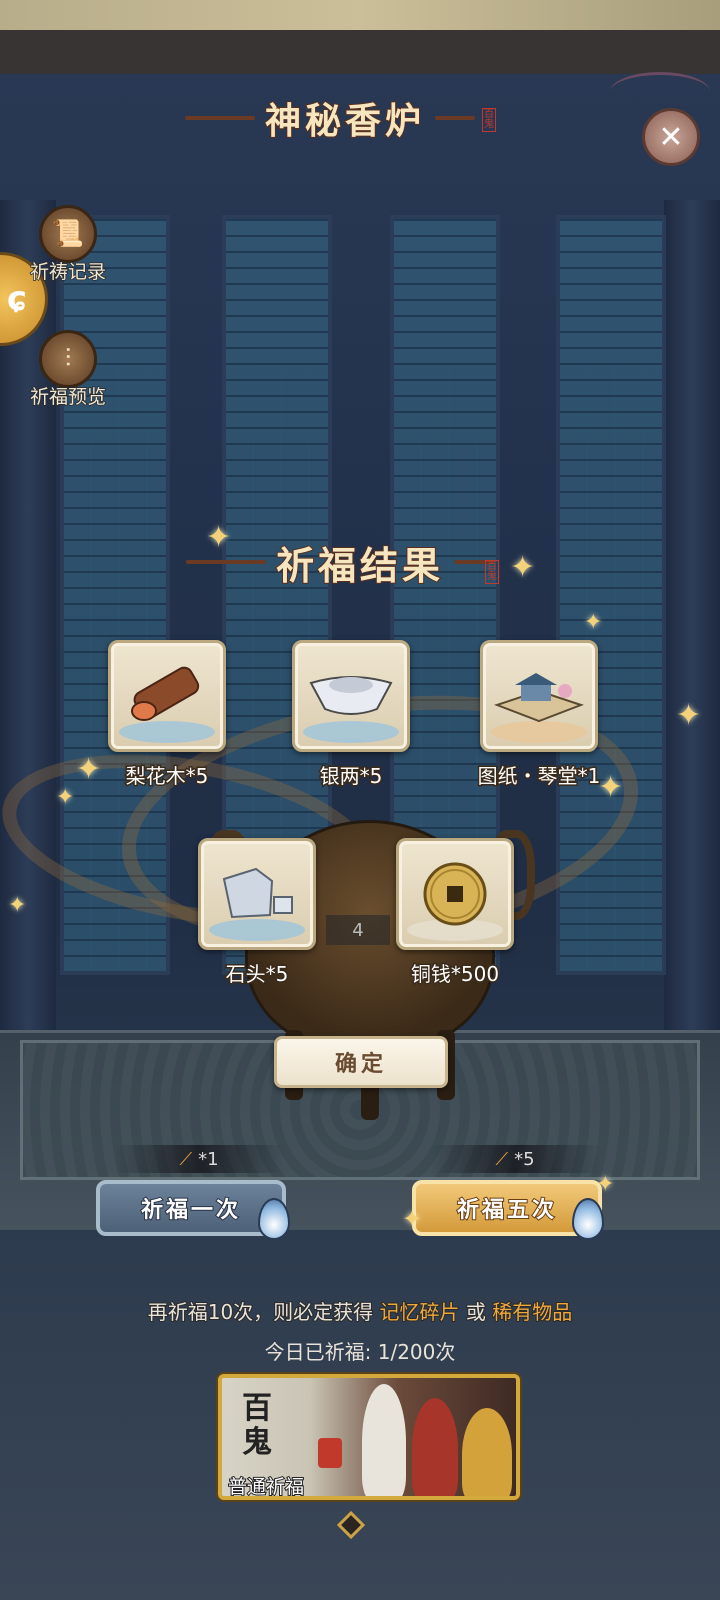  What do you see at coordinates (476, 1312) in the screenshot?
I see `hint-or: 或` at bounding box center [476, 1312].